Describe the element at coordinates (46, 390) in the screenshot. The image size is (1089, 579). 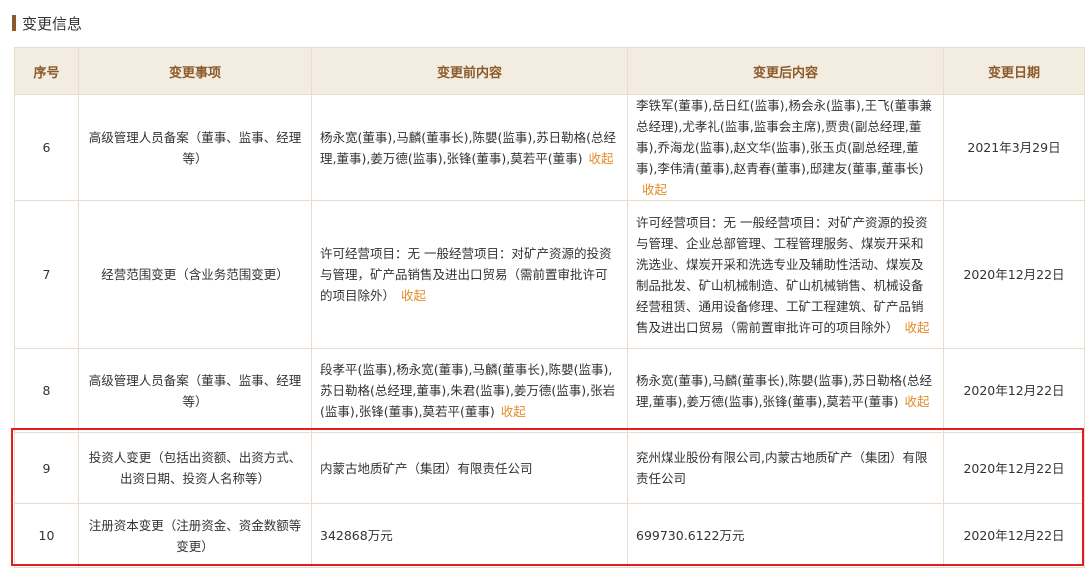
I see `row-seq: 8` at that location.